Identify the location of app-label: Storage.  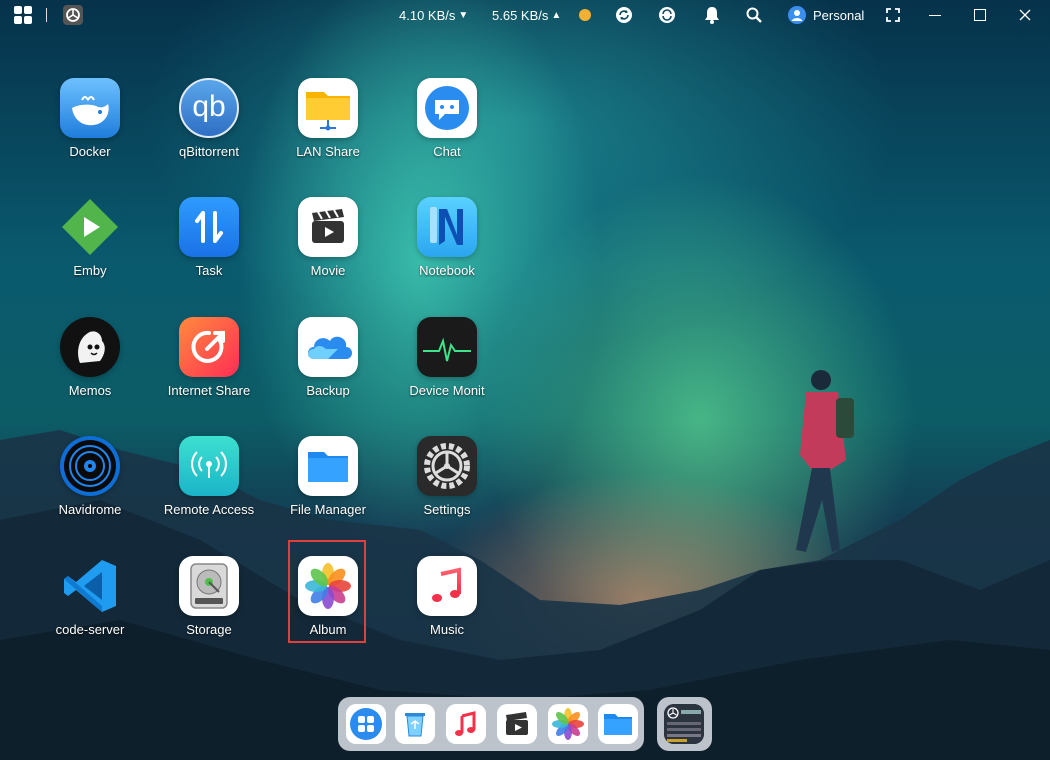
(209, 629).